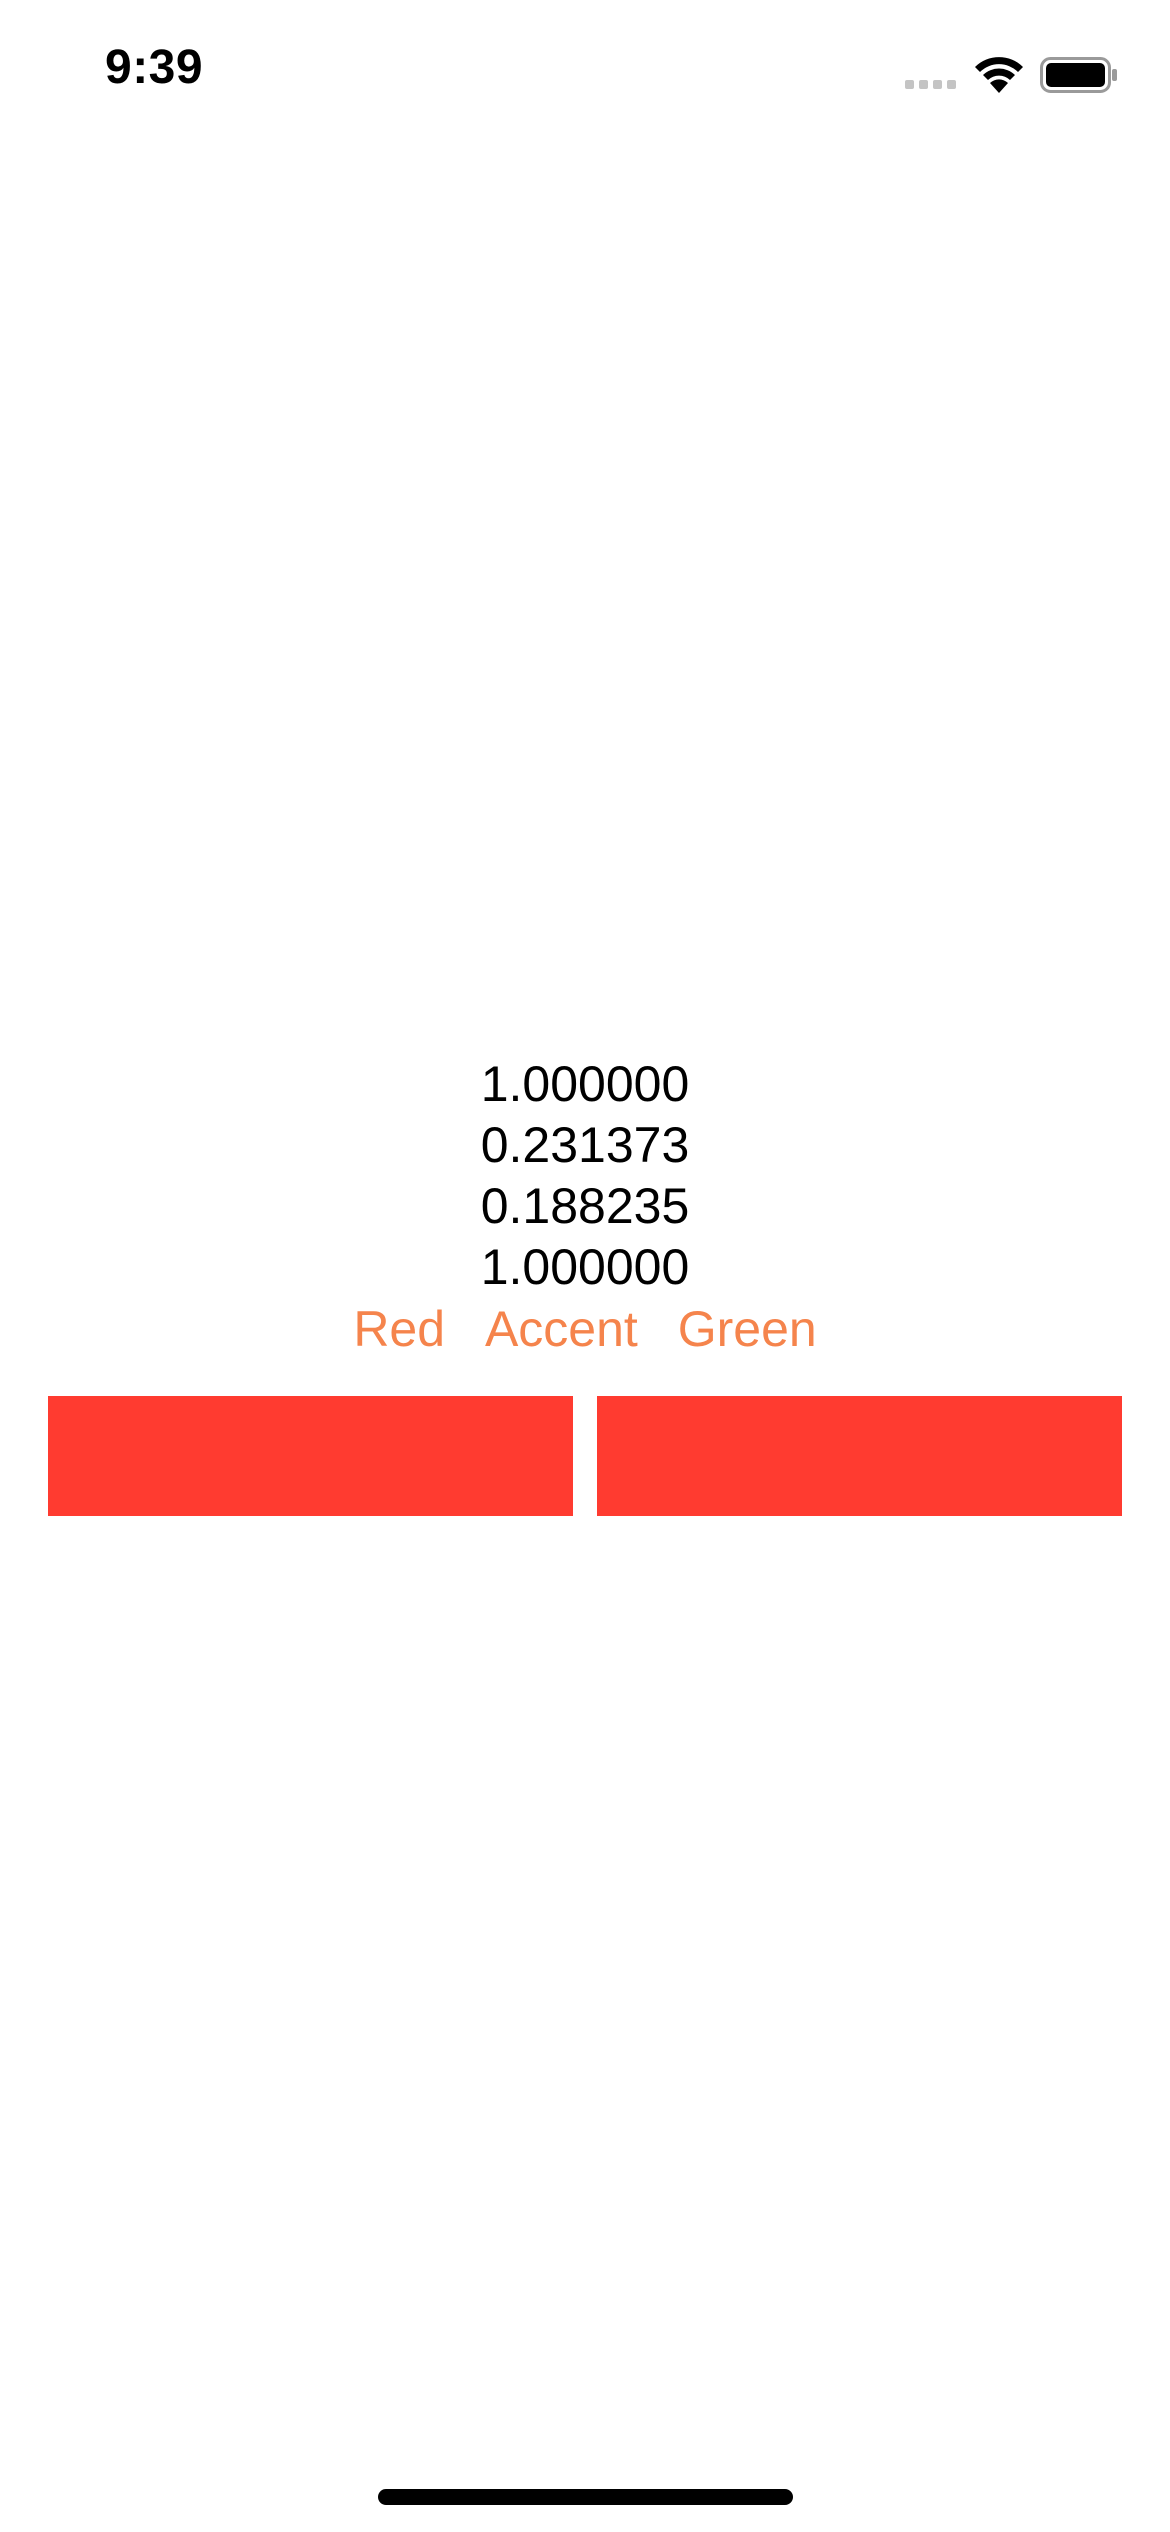 The height and width of the screenshot is (2532, 1170). Describe the element at coordinates (561, 1329) in the screenshot. I see `color-name-accent: Accent` at that location.